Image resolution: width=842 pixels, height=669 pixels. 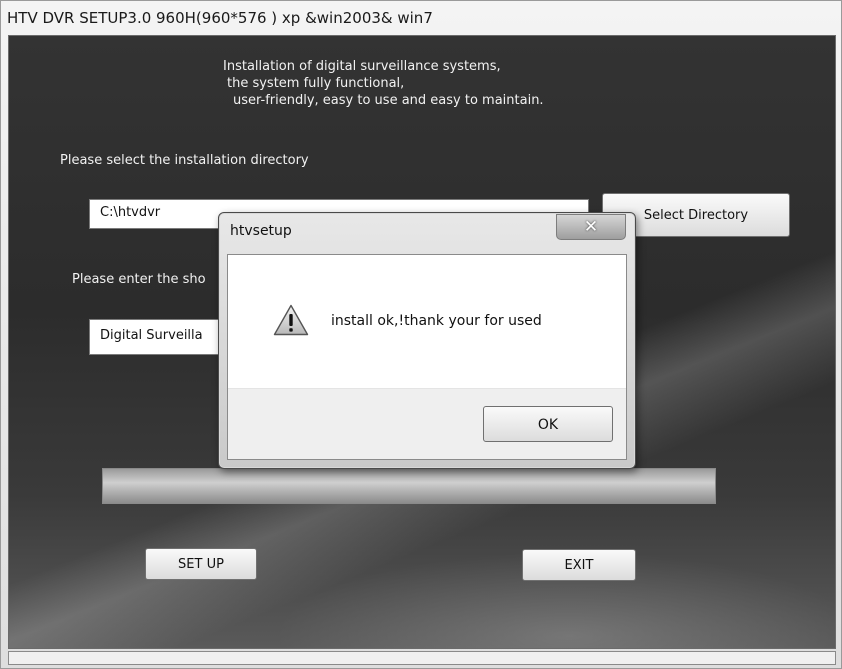 What do you see at coordinates (184, 160) in the screenshot?
I see `directory-label: Please select the installation directory` at bounding box center [184, 160].